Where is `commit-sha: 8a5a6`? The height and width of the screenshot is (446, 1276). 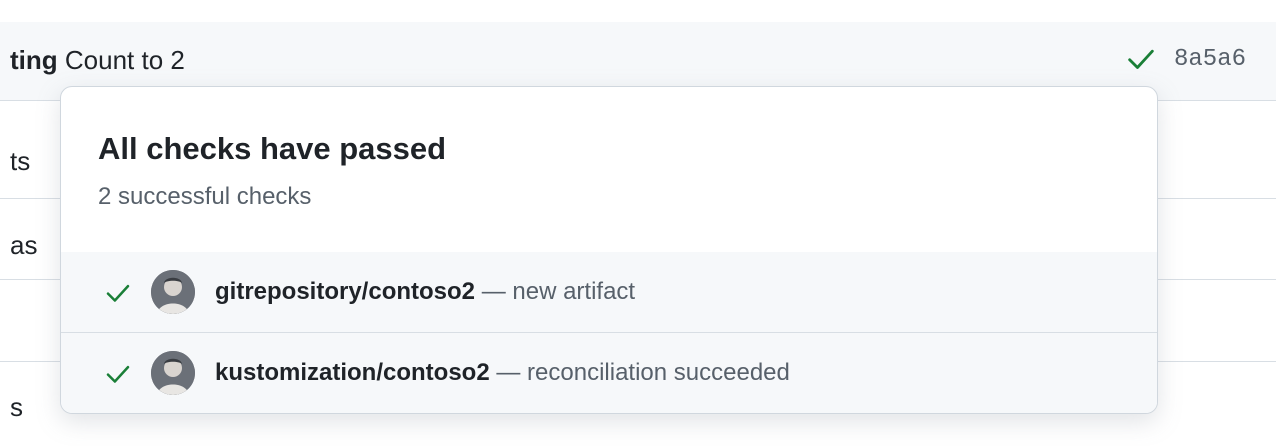 commit-sha: 8a5a6 is located at coordinates (1210, 59).